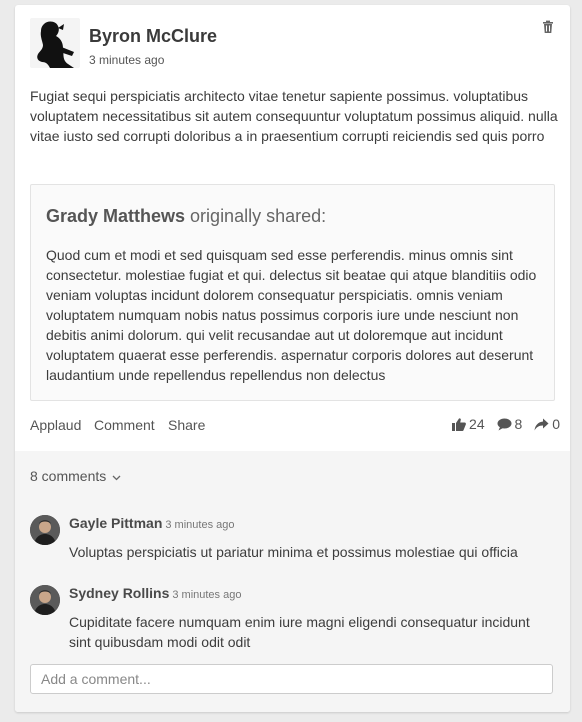  I want to click on trash-icon, so click(549, 28).